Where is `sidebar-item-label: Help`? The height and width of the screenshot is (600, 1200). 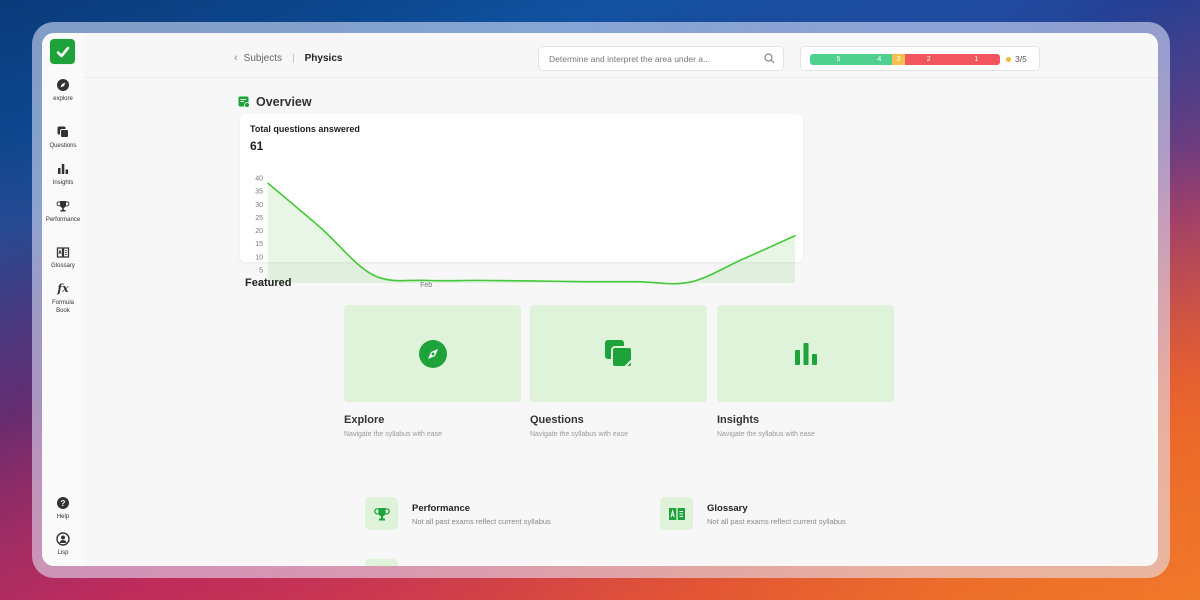 sidebar-item-label: Help is located at coordinates (63, 517).